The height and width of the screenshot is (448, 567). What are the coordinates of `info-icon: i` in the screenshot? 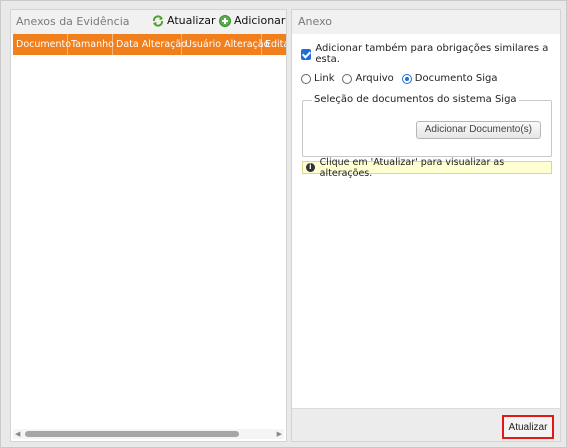 It's located at (310, 167).